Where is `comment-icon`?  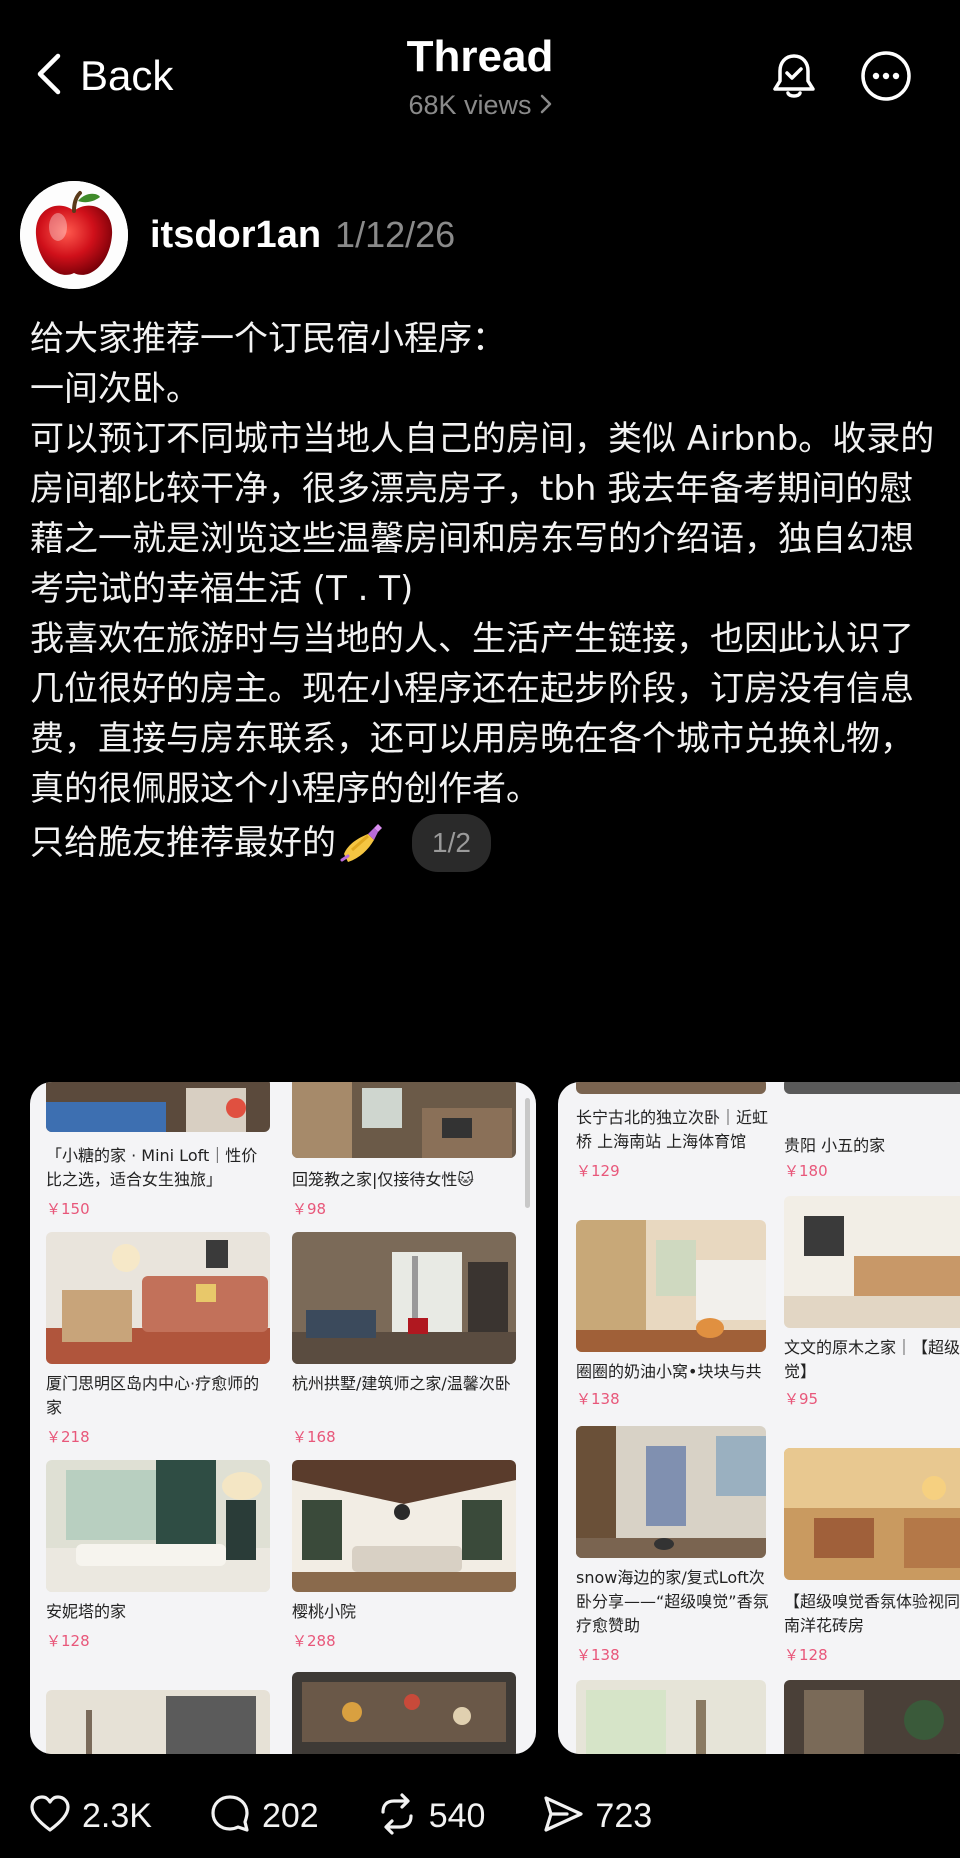
comment-icon is located at coordinates (230, 1816).